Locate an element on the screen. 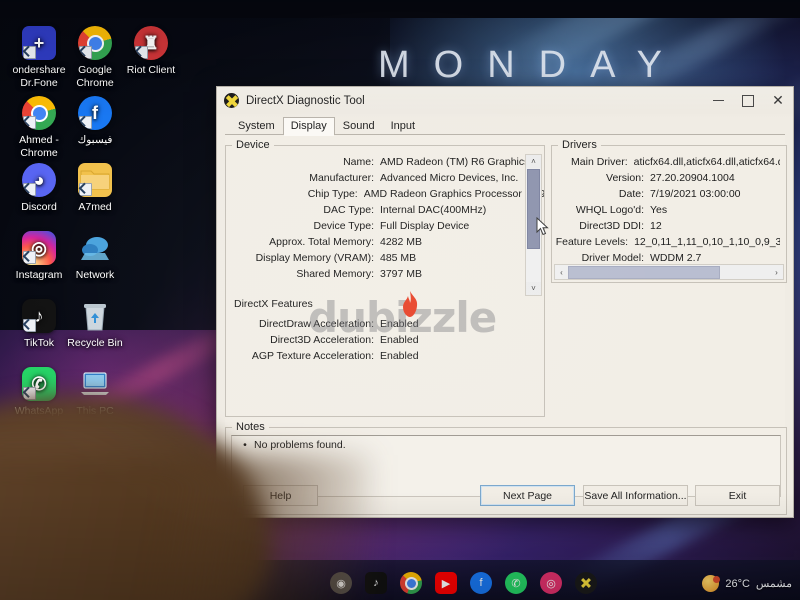  help-button: Help is located at coordinates (280, 495).